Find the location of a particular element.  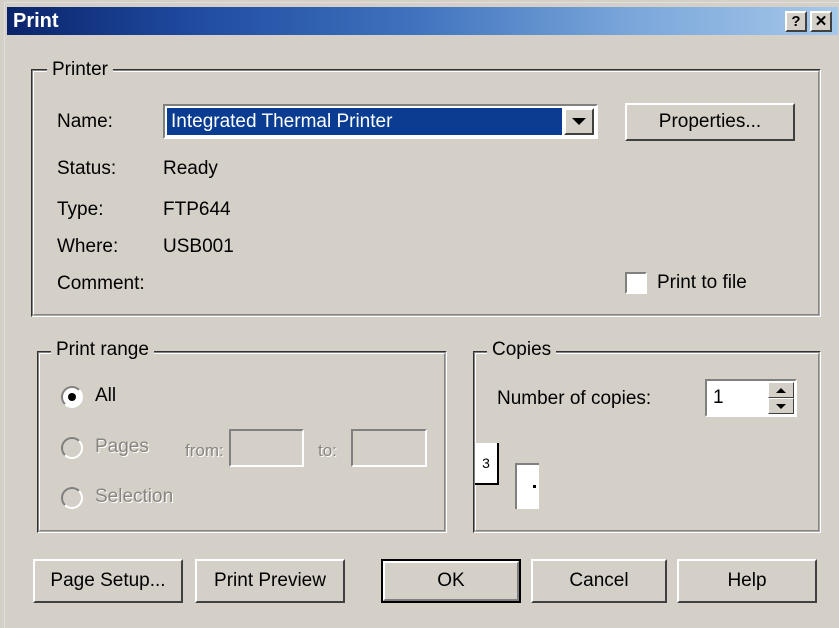

print-to-file-label: Print to file is located at coordinates (702, 283).